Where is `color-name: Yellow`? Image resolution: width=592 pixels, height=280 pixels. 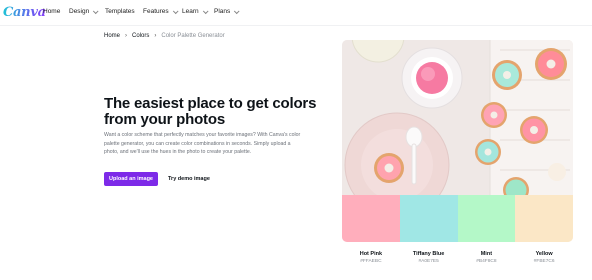 color-name: Yellow is located at coordinates (544, 254).